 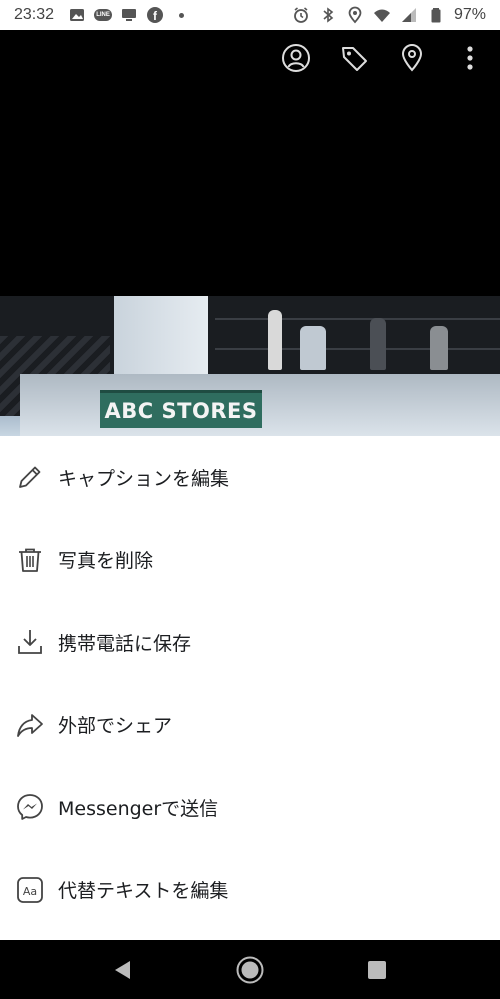 I want to click on facebook-notification-icon: f, so click(x=155, y=15).